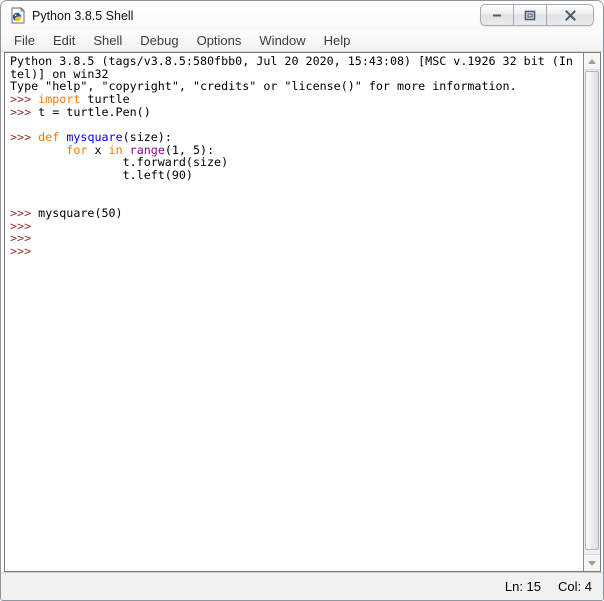 The image size is (604, 601). I want to click on maximize-button, so click(530, 15).